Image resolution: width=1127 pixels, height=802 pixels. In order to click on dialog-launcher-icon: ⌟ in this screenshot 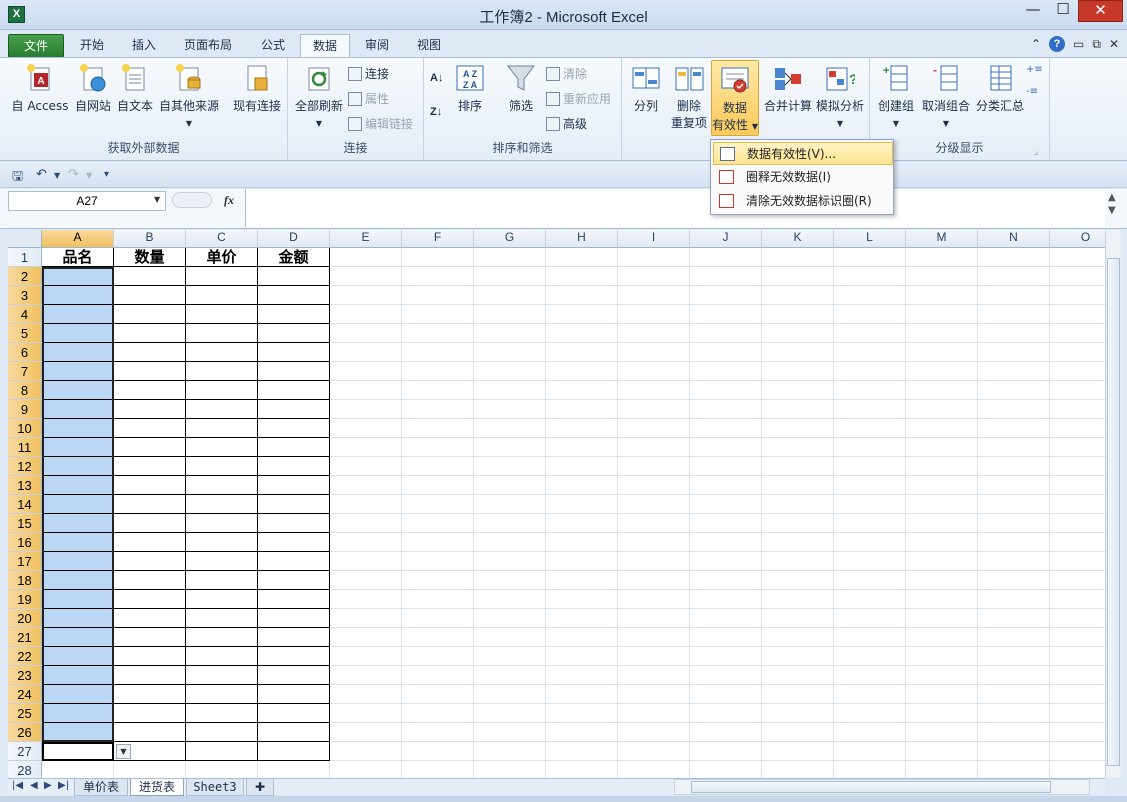, I will do `click(1036, 152)`.